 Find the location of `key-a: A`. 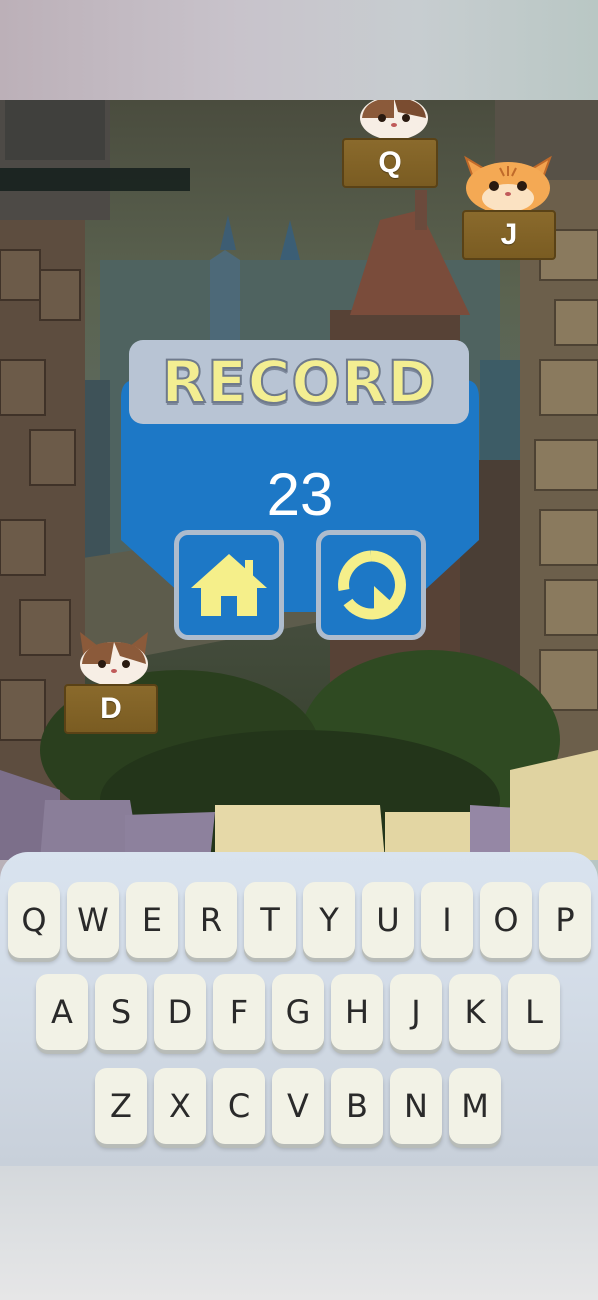

key-a: A is located at coordinates (62, 1012).